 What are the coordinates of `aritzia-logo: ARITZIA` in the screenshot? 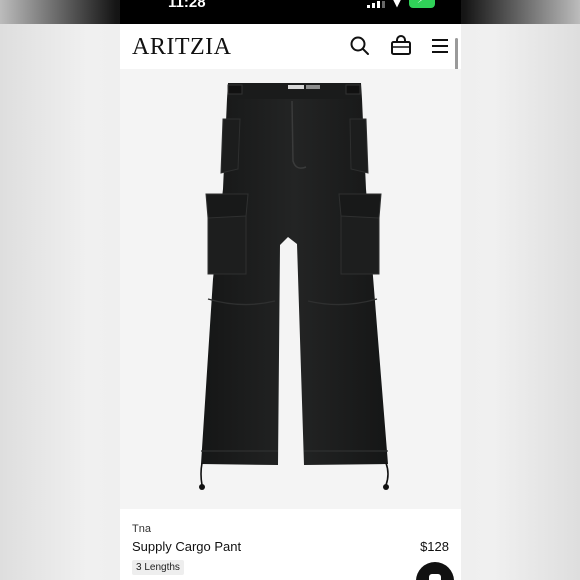 It's located at (181, 47).